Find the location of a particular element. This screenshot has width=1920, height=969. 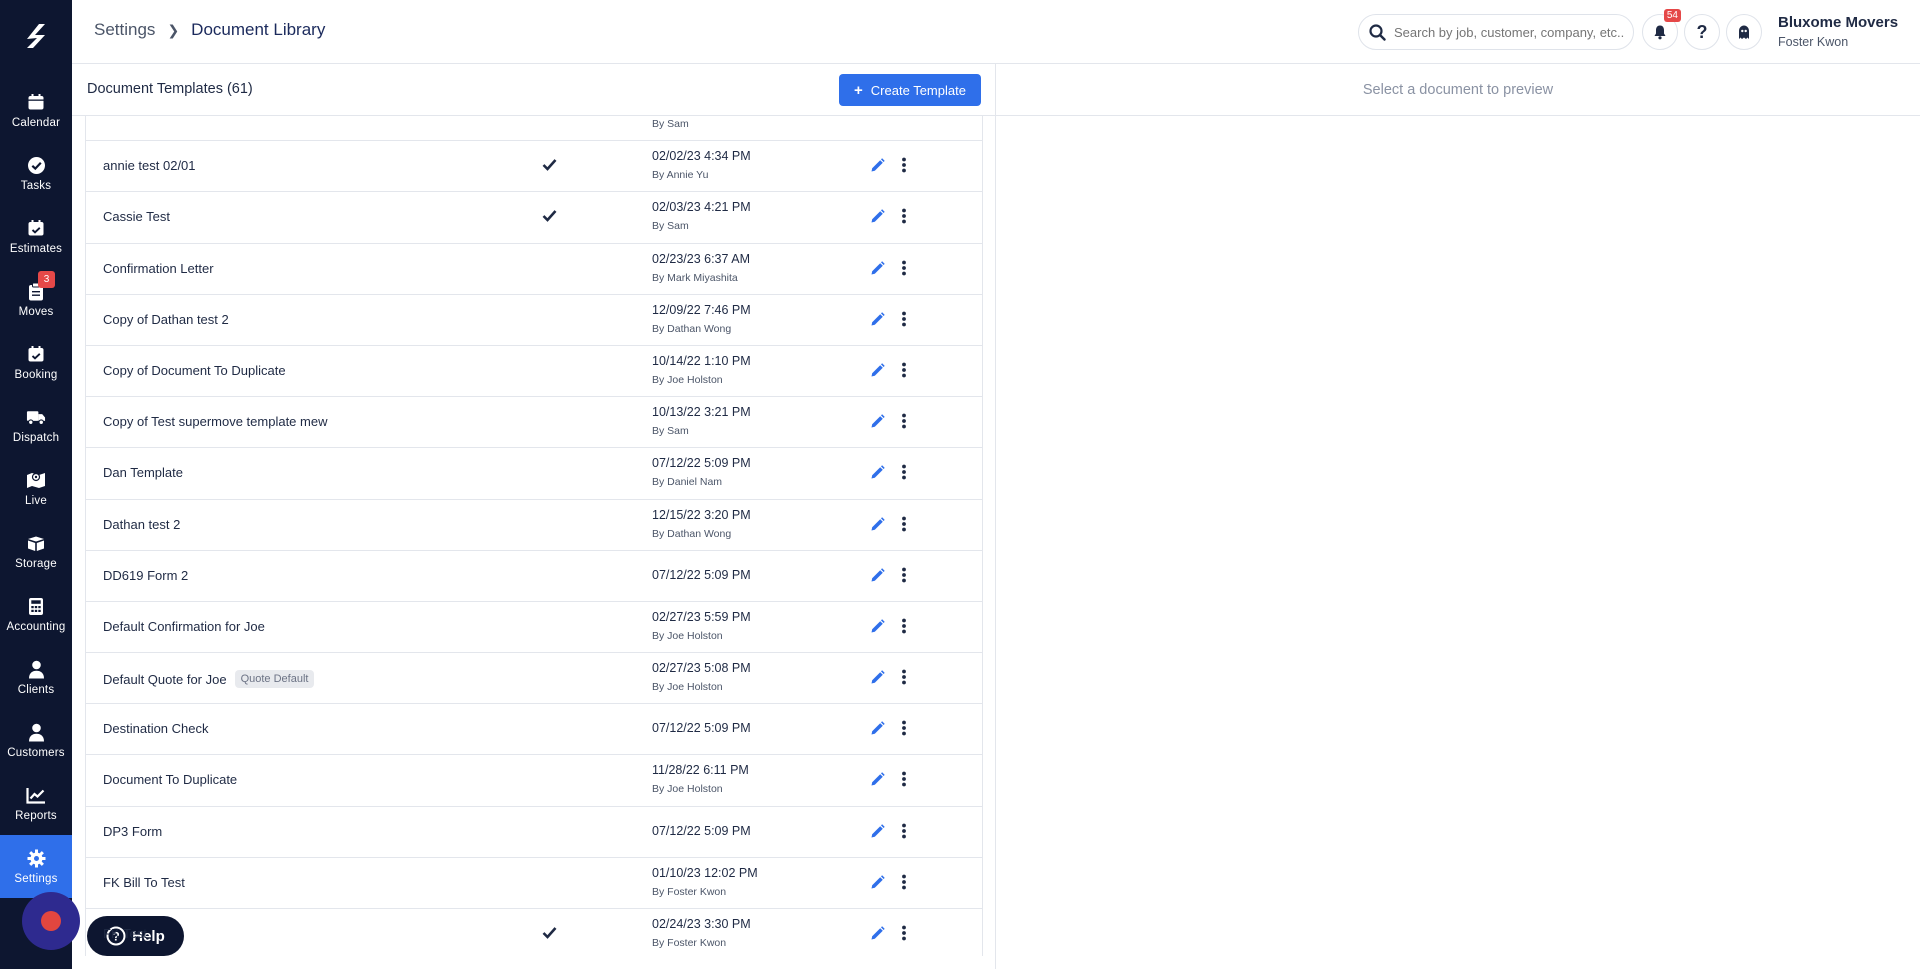

sidebar-item-tasks: Tasks is located at coordinates (36, 173).